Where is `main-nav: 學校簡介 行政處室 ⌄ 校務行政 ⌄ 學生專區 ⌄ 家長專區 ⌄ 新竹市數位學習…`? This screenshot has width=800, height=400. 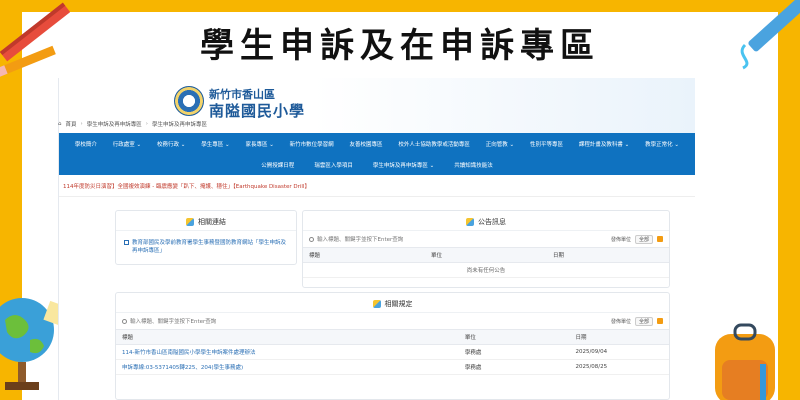
main-nav: 學校簡介 行政處室 ⌄ 校務行政 ⌄ 學生專區 ⌄ 家長專區 ⌄ 新竹市數位學習… is located at coordinates (377, 154).